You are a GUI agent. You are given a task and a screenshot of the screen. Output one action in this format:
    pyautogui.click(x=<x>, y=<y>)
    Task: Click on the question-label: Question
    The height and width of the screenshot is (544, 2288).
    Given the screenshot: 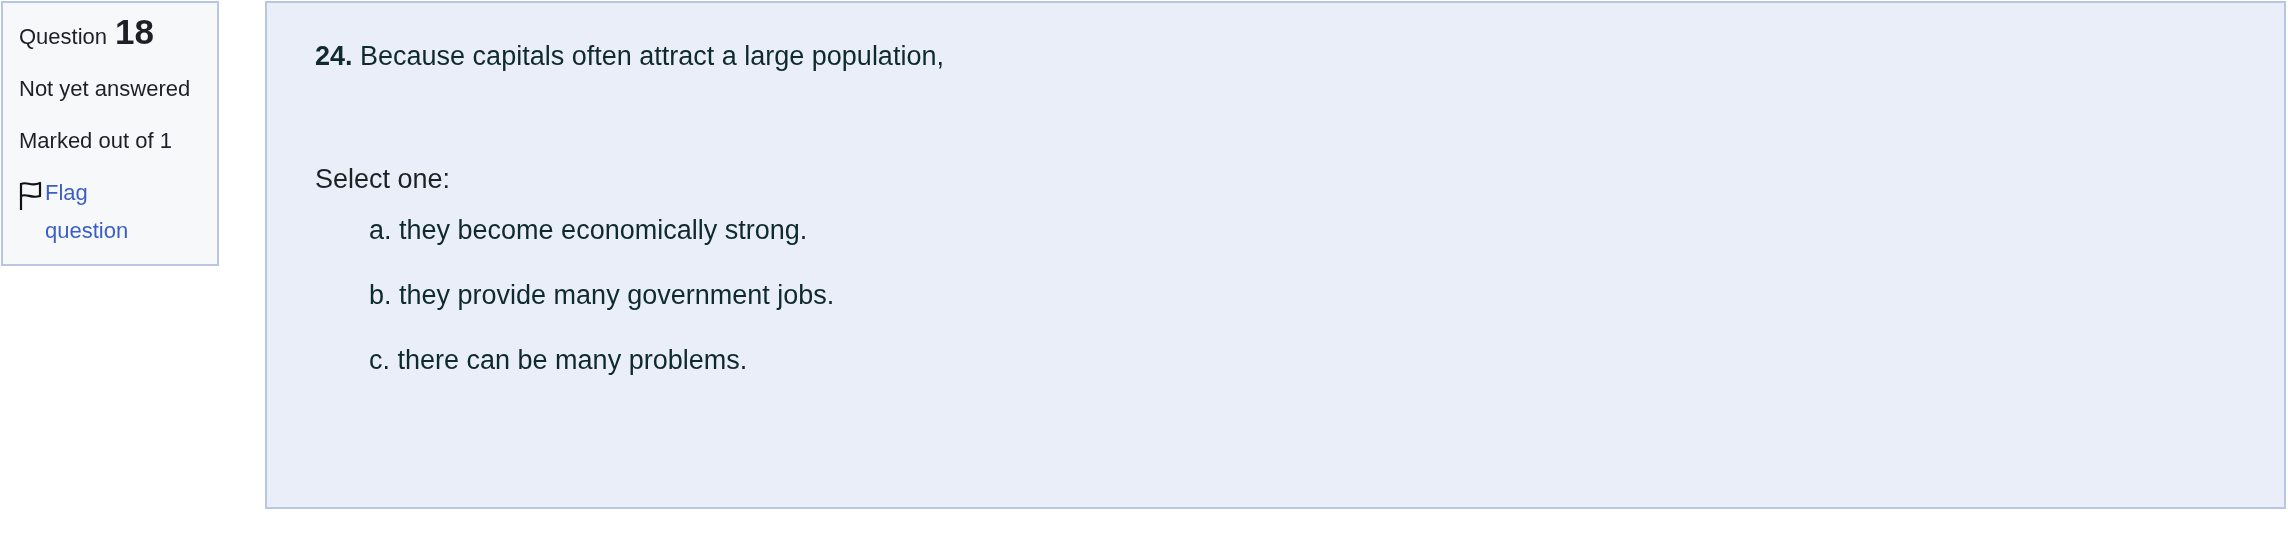 What is the action you would take?
    pyautogui.click(x=63, y=37)
    